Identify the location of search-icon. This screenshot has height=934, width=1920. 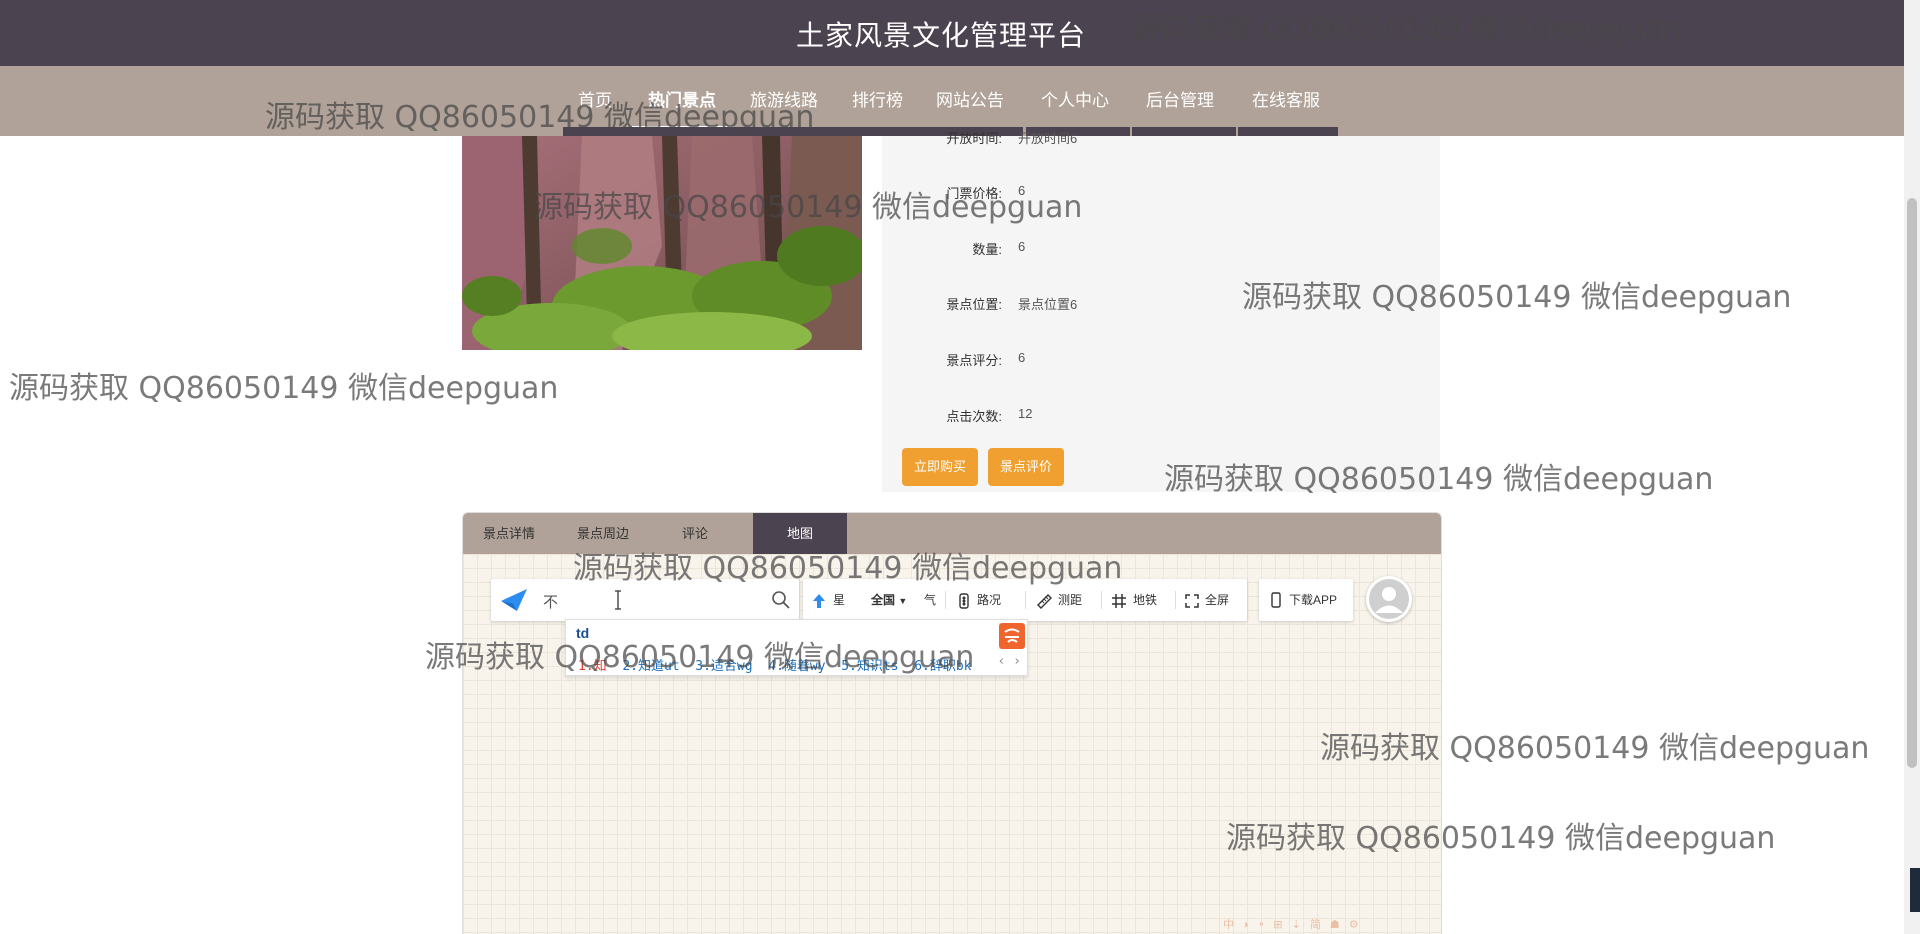
(781, 600).